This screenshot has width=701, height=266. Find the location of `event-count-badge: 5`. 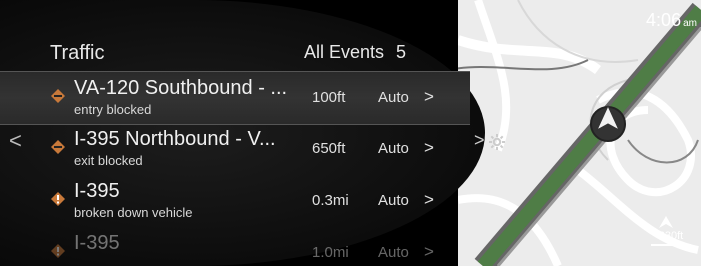

event-count-badge: 5 is located at coordinates (401, 52).